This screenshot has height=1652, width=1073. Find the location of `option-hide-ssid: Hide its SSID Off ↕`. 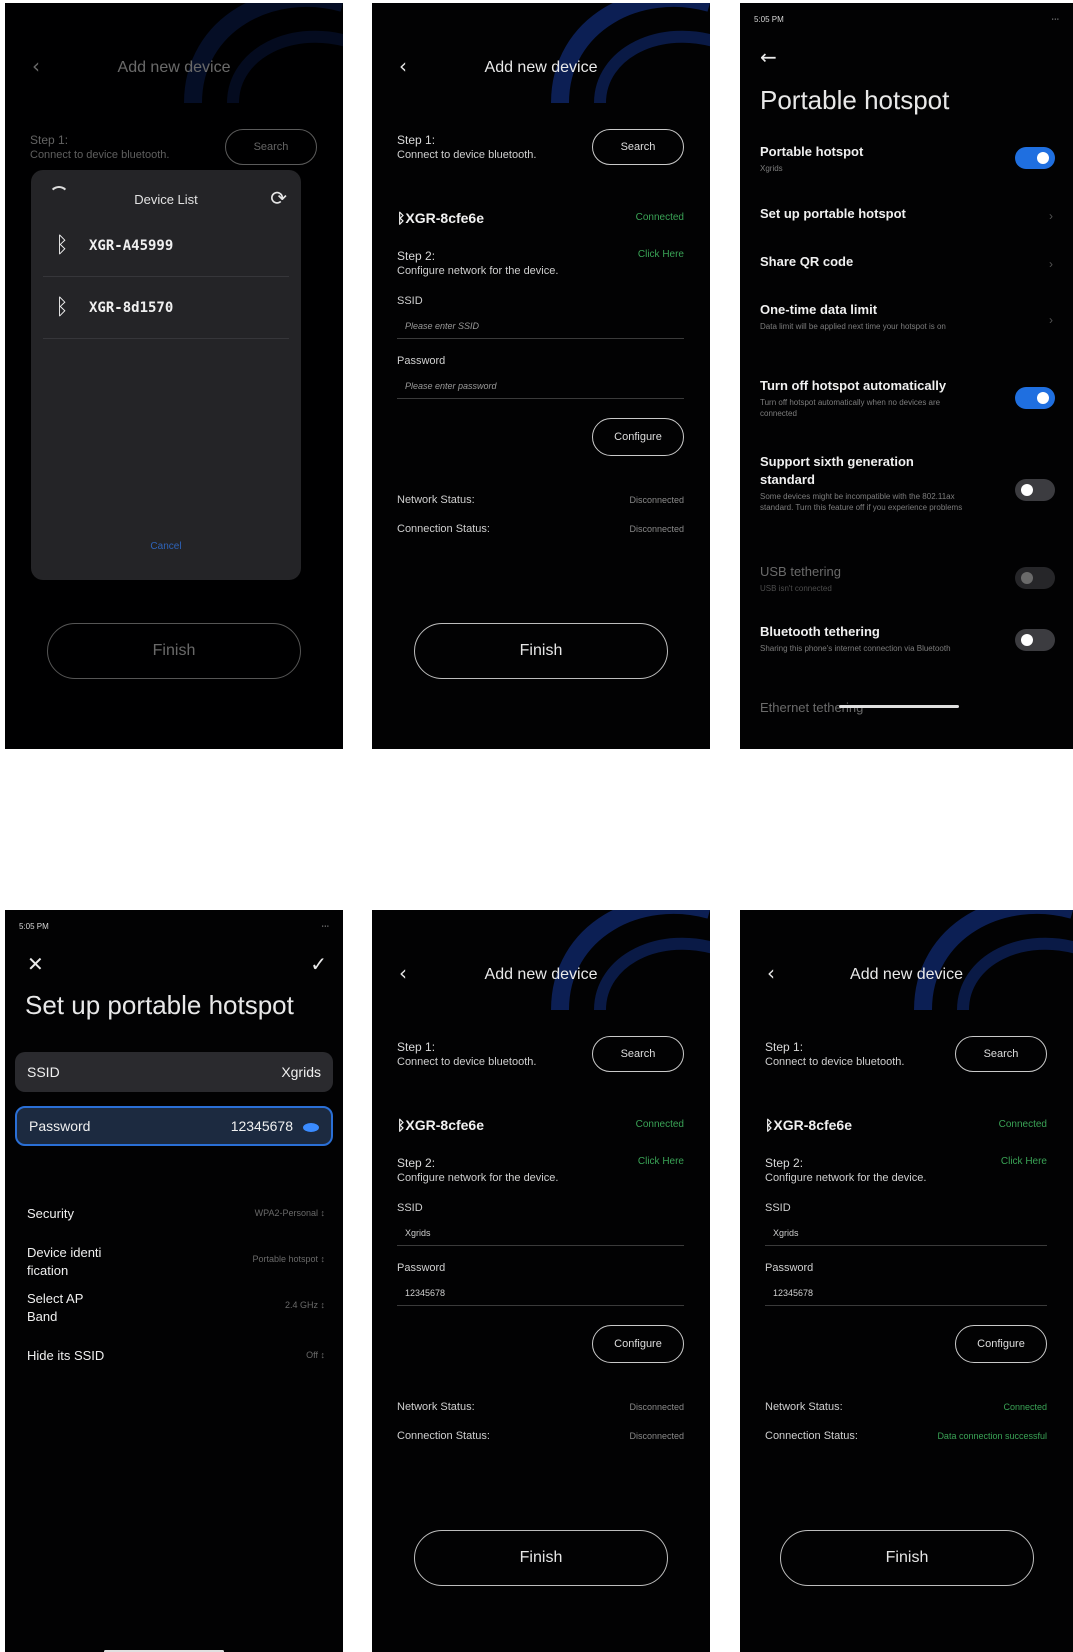

option-hide-ssid: Hide its SSID Off ↕ is located at coordinates (176, 1355).